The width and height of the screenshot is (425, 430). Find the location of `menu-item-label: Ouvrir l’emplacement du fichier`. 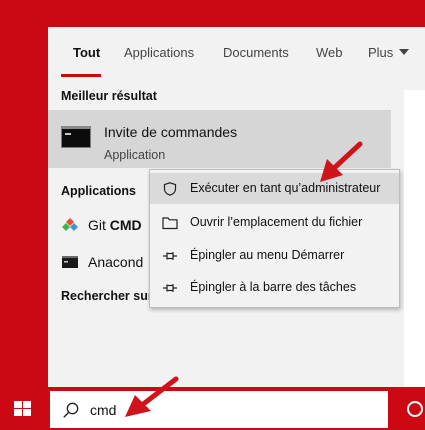

menu-item-label: Ouvrir l’emplacement du fichier is located at coordinates (276, 222).